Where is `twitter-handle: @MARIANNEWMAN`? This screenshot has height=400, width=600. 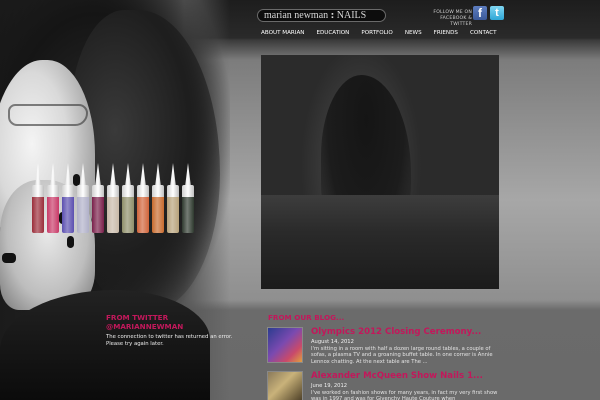 twitter-handle: @MARIANNEWMAN is located at coordinates (144, 326).